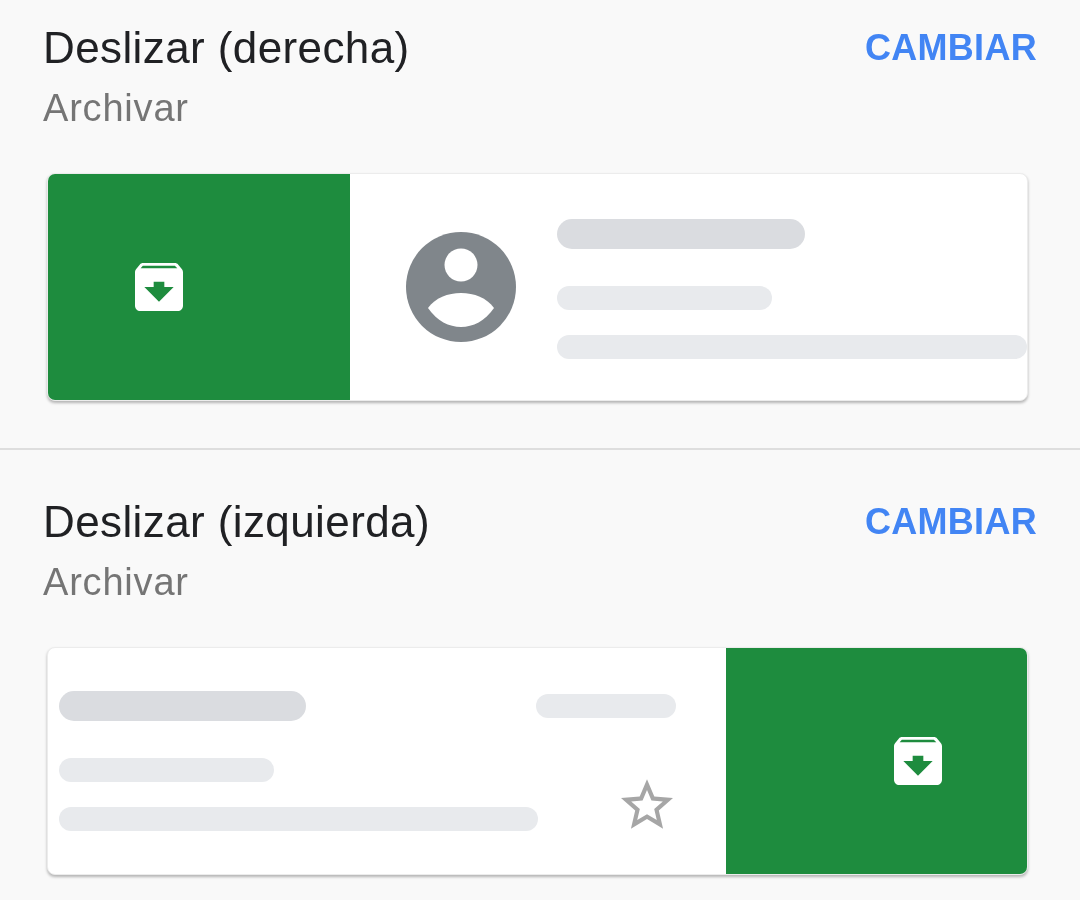  Describe the element at coordinates (226, 48) in the screenshot. I see `setting-title: Deslizar (derecha)` at that location.